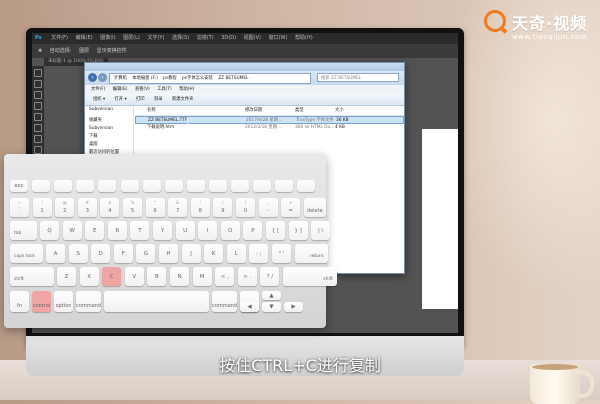 Image resolution: width=600 pixels, height=404 pixels. Describe the element at coordinates (110, 207) in the screenshot. I see `key-4: $4` at that location.